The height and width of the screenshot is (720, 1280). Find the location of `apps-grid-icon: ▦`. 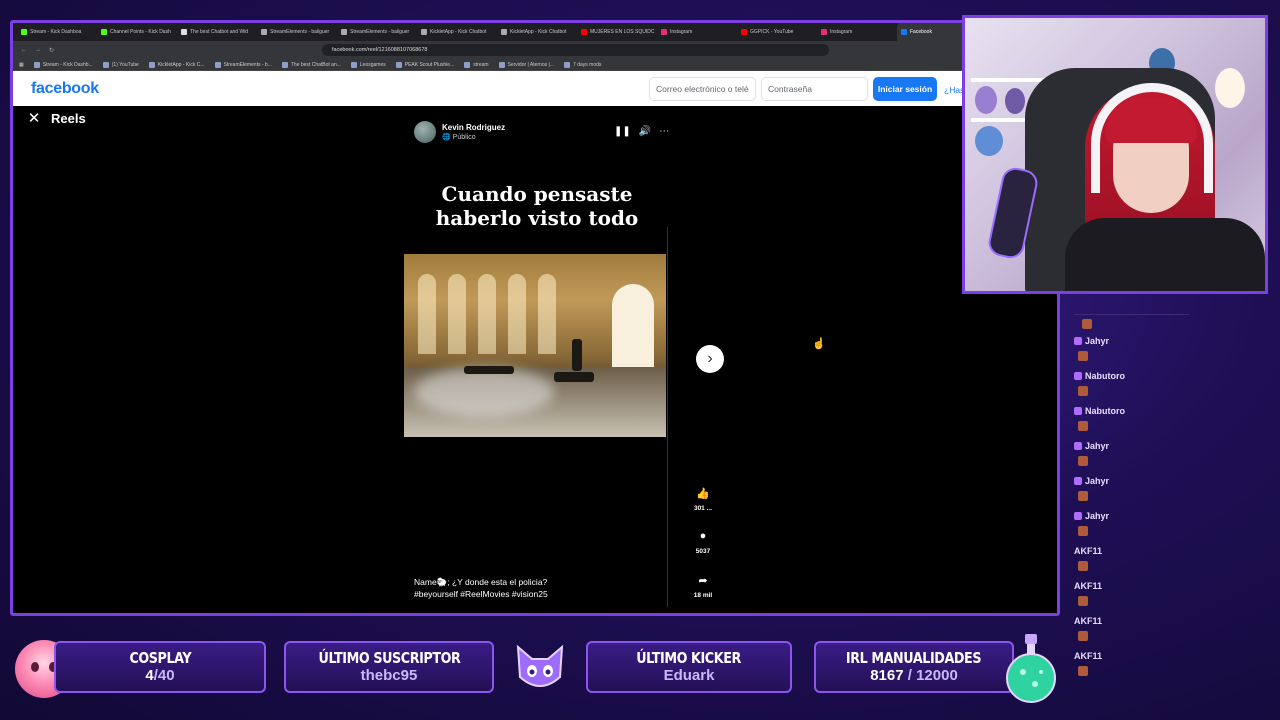

apps-grid-icon: ▦ is located at coordinates (21, 65).